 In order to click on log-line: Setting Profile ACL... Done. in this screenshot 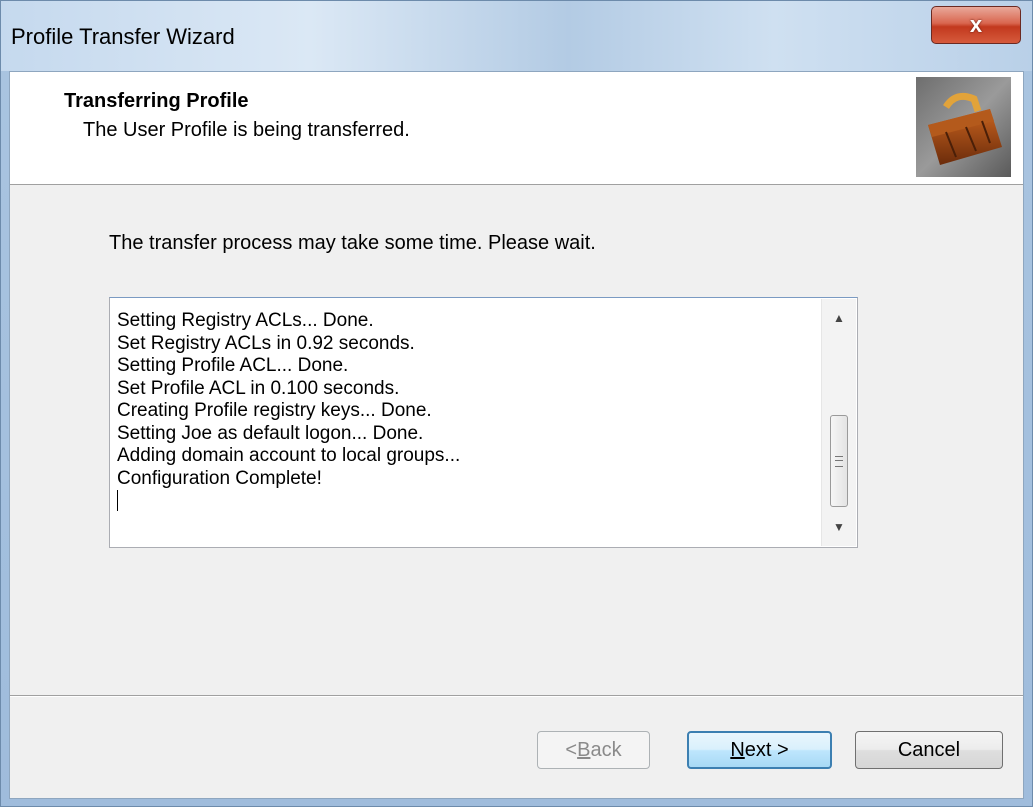, I will do `click(233, 365)`.